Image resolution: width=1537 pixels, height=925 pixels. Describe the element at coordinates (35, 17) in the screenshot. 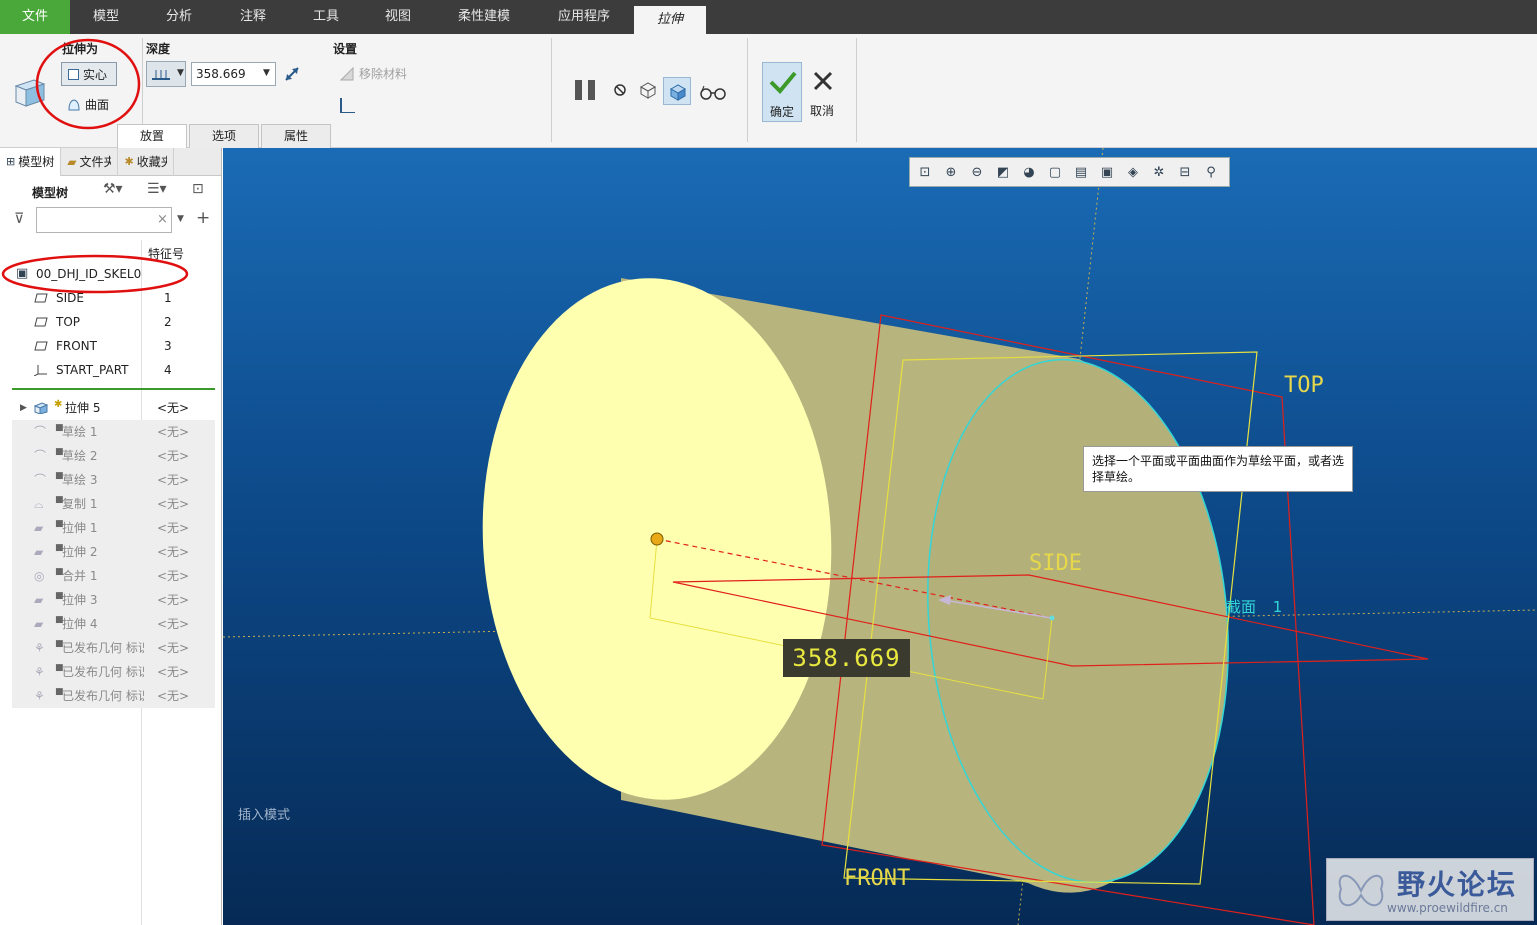

I see `menu-file: 文件` at that location.